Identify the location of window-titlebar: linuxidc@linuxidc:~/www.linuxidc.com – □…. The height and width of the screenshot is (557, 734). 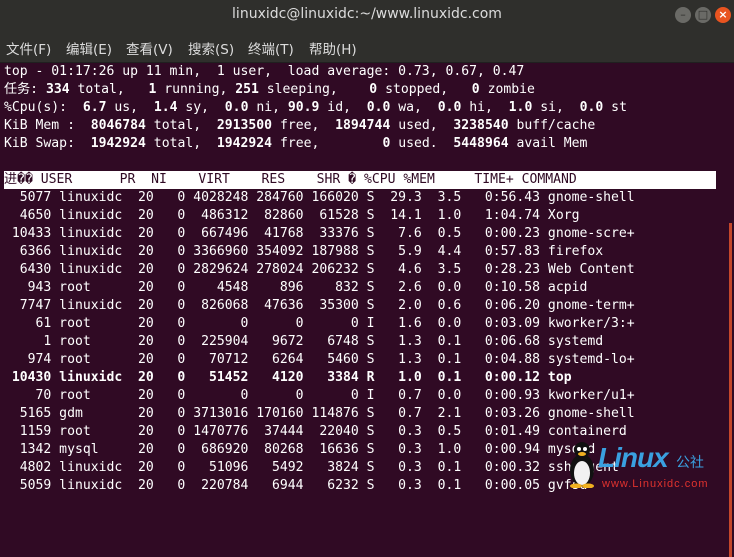
(367, 15).